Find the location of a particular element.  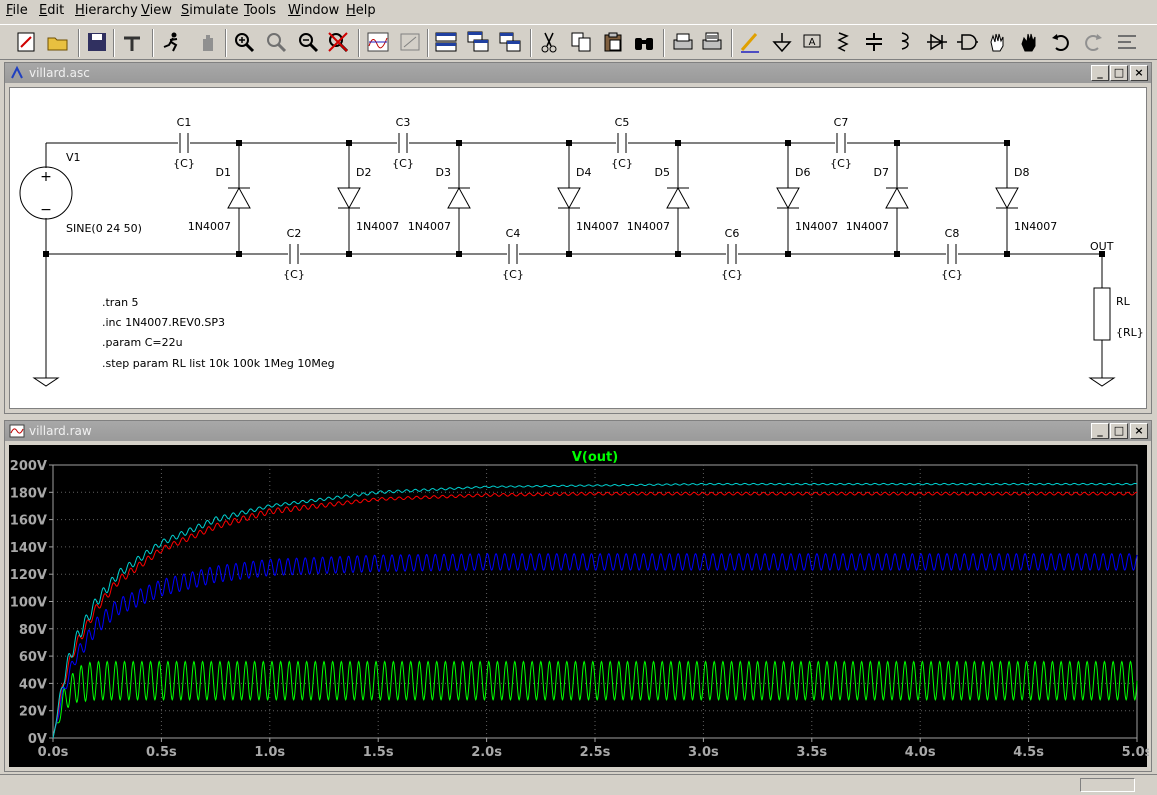

directive-tran: .tran 5 is located at coordinates (120, 302).